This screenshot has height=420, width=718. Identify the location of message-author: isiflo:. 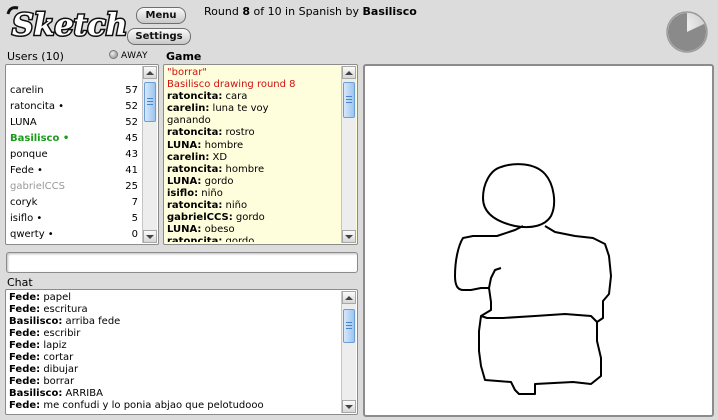
(183, 193).